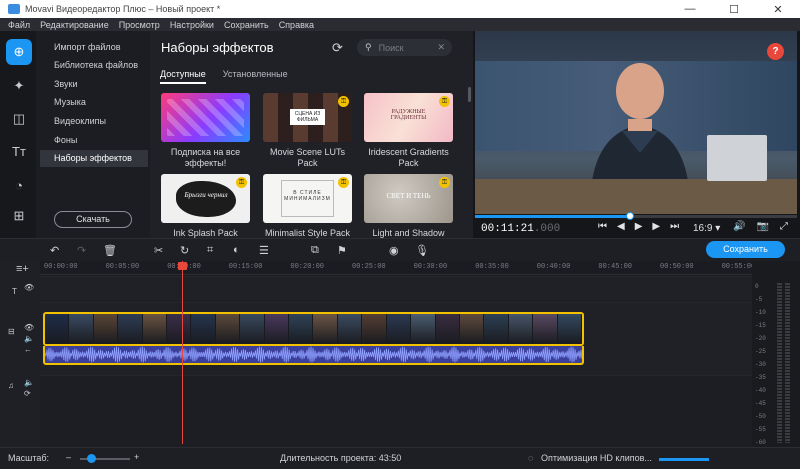 This screenshot has height=469, width=800. Describe the element at coordinates (307, 131) in the screenshot. I see `effect-card: СЦЕНА ИЗ ФИЛЬМА ⚿ Movie Scene LUTs Pack` at that location.